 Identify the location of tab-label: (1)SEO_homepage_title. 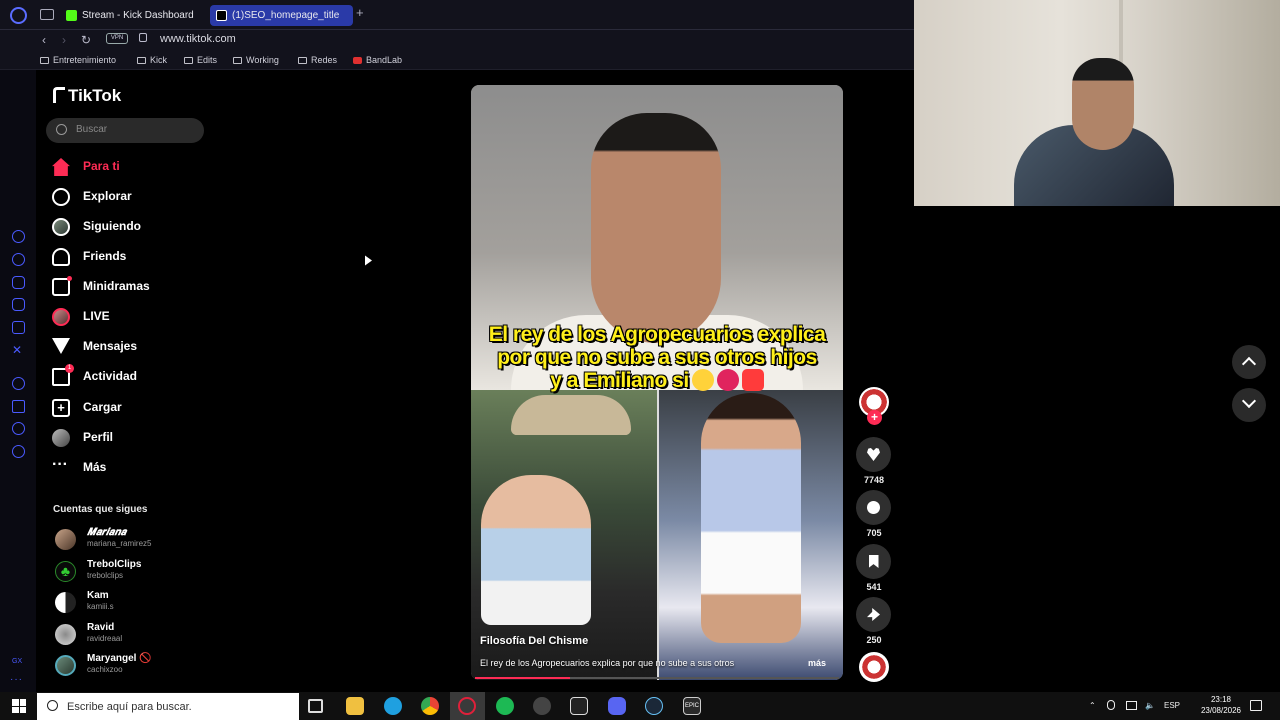
(286, 15).